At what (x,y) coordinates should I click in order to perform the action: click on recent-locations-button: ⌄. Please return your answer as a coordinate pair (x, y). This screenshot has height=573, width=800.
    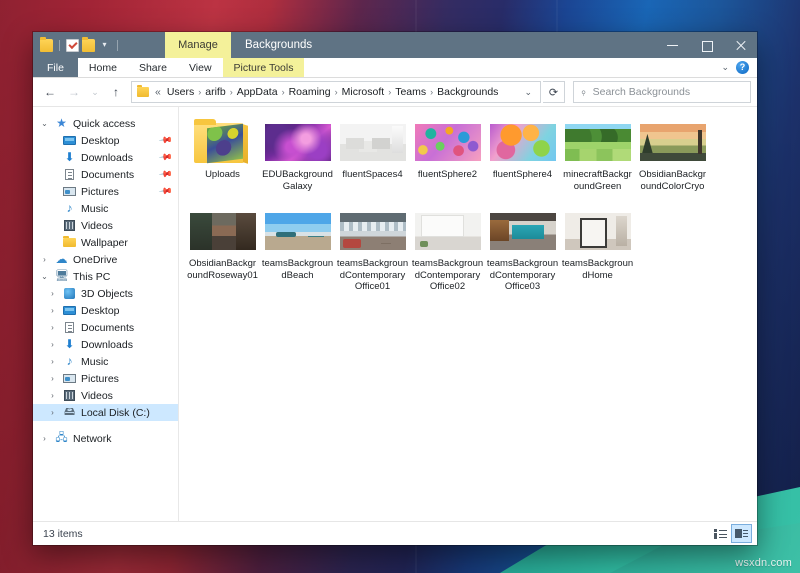
    Looking at the image, I should click on (95, 92).